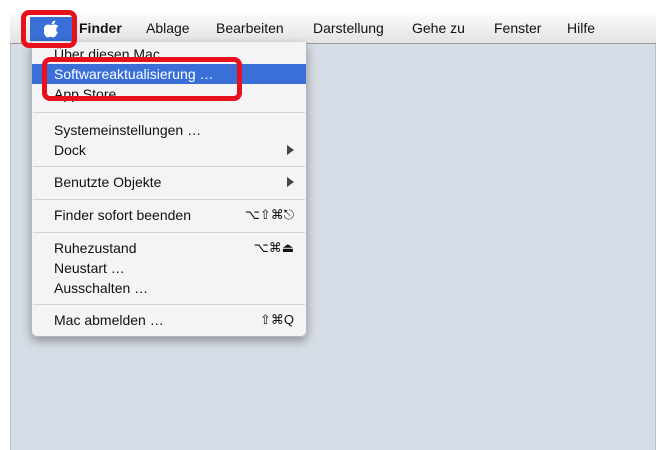 The height and width of the screenshot is (450, 664). Describe the element at coordinates (169, 150) in the screenshot. I see `menu-item-dock: Dock` at that location.